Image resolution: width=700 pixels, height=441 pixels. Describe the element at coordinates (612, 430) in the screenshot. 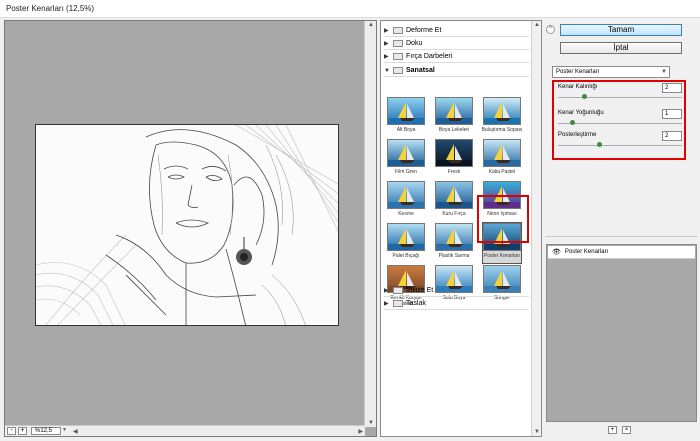

I see `new-effect-layer-icon: +` at that location.